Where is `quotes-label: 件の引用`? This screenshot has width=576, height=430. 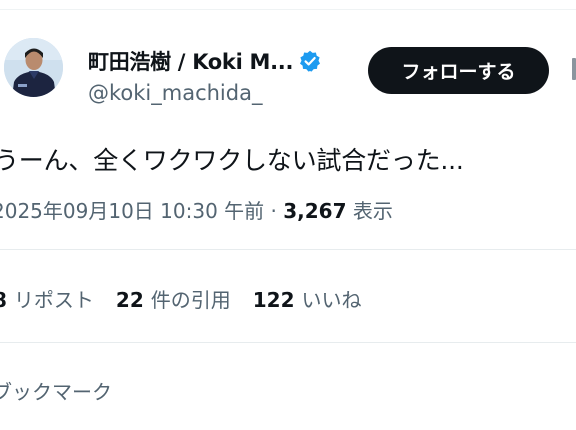
quotes-label: 件の引用 is located at coordinates (190, 300).